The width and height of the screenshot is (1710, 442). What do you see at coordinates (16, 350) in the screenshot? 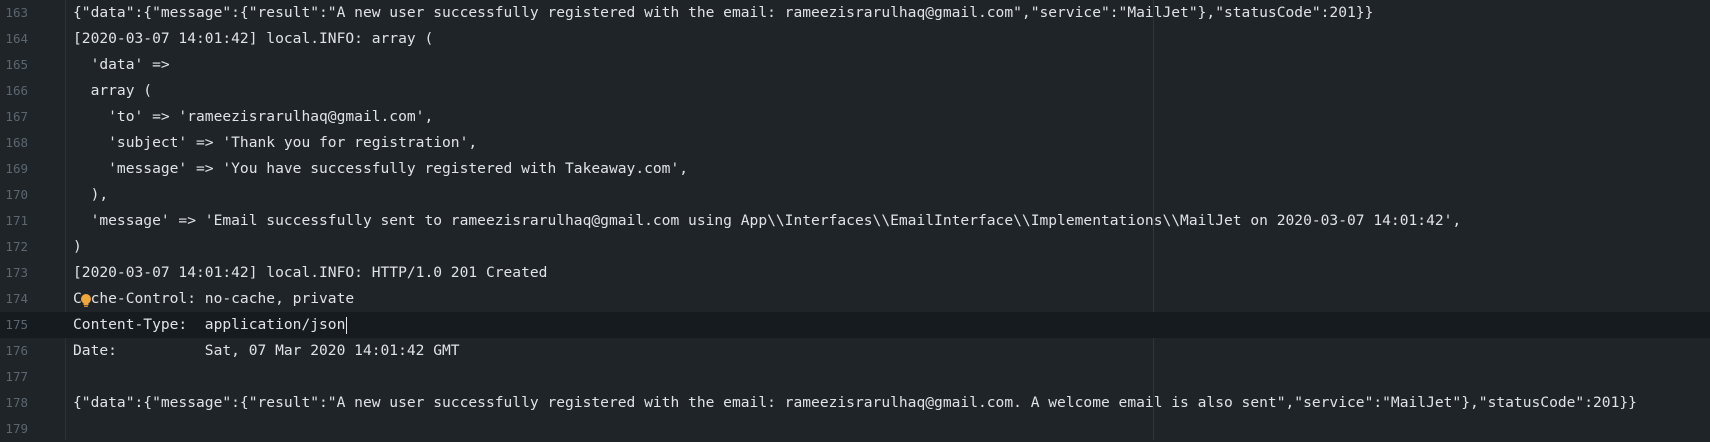
I see `line-number: 176` at bounding box center [16, 350].